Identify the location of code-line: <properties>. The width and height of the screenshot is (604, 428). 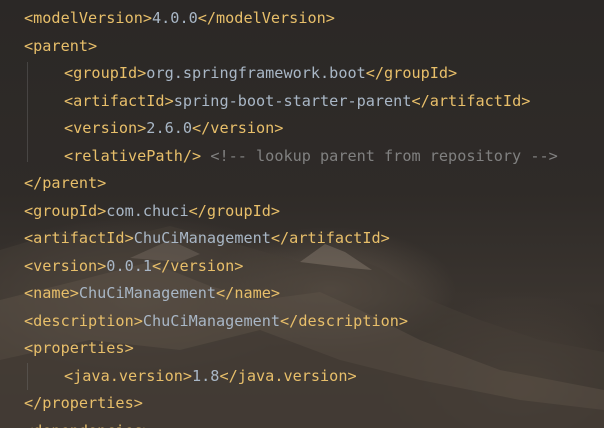
(79, 348).